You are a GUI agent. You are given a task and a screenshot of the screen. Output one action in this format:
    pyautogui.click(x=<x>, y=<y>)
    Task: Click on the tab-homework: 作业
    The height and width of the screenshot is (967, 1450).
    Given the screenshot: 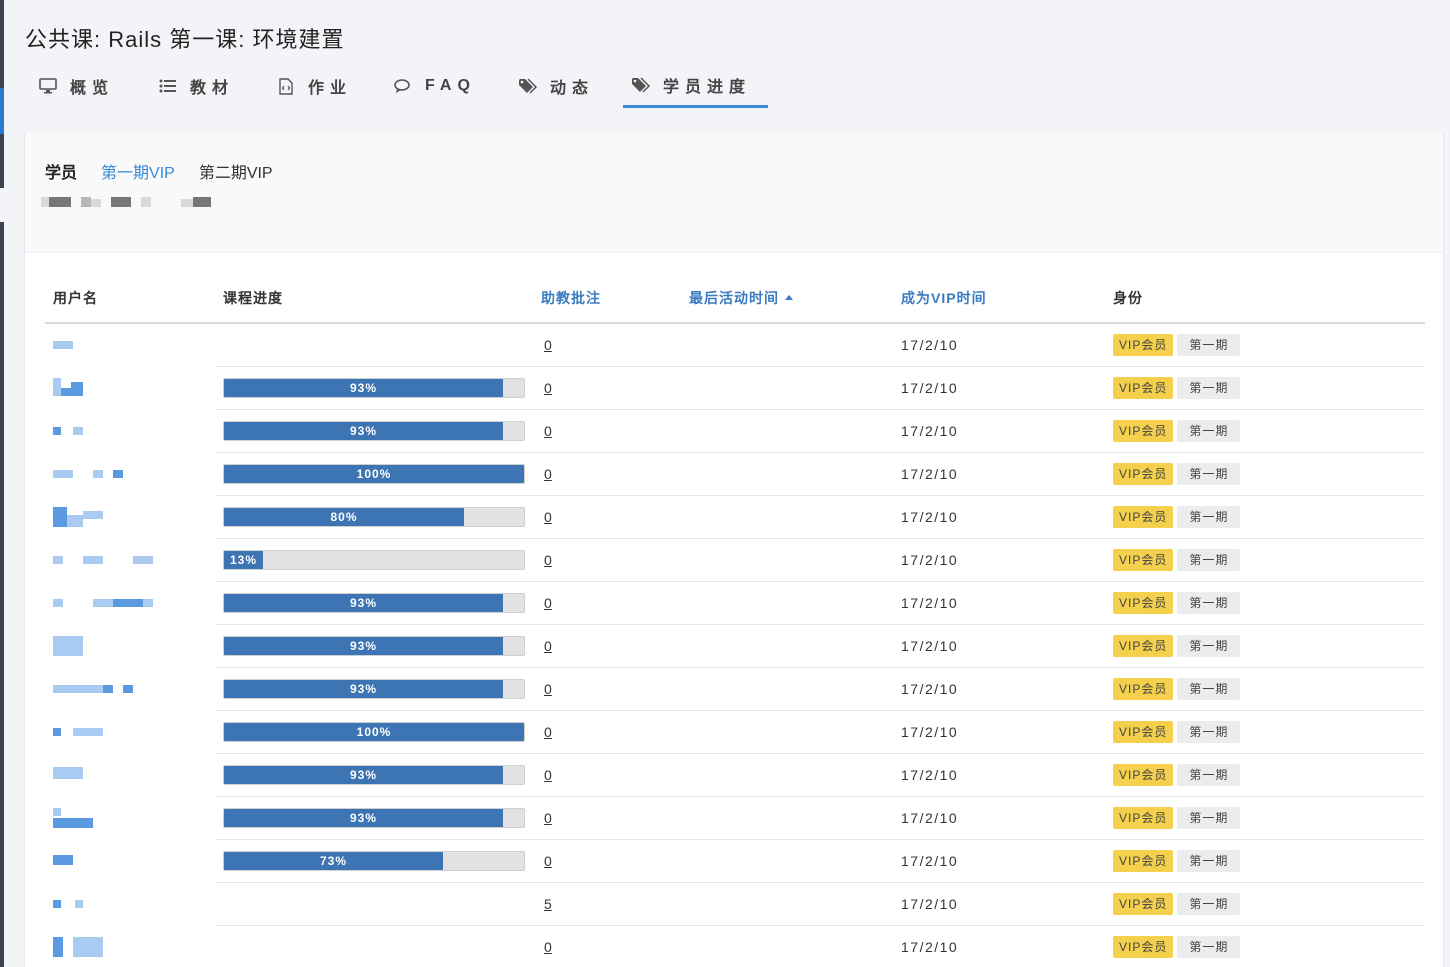 What is the action you would take?
    pyautogui.click(x=318, y=86)
    